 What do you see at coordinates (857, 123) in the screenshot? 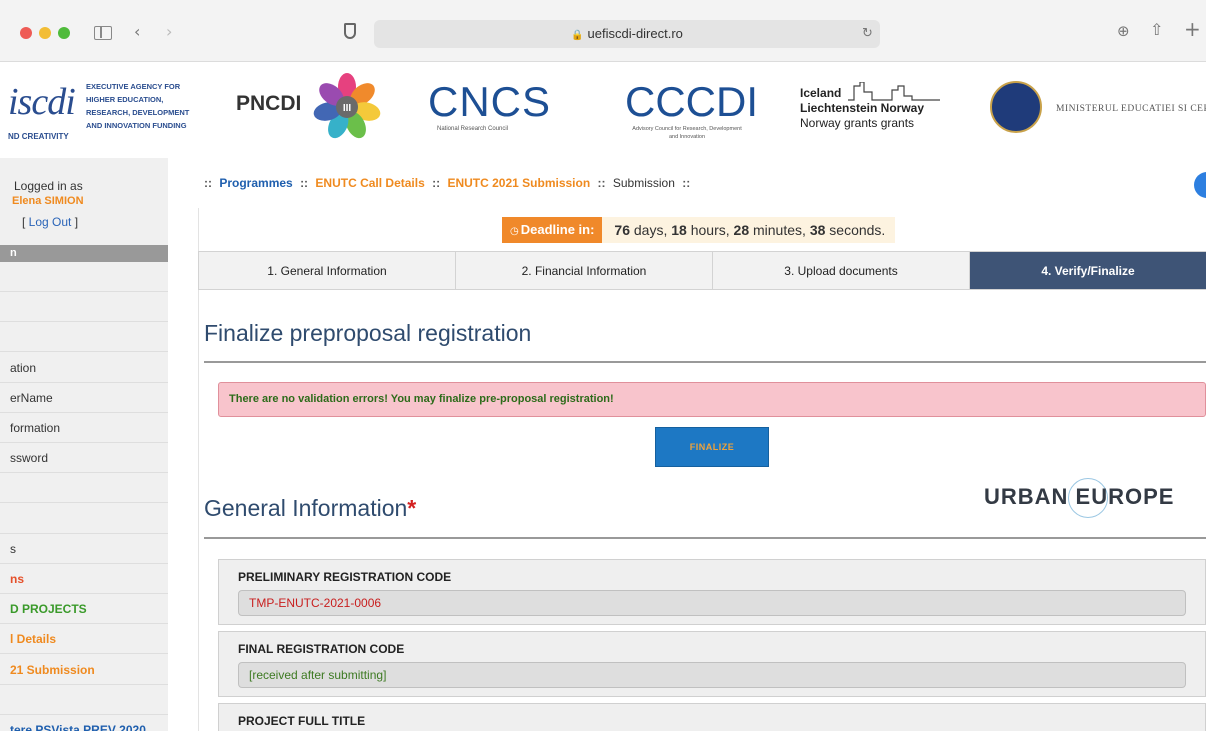
I see `eea-line: Norway grants grants` at bounding box center [857, 123].